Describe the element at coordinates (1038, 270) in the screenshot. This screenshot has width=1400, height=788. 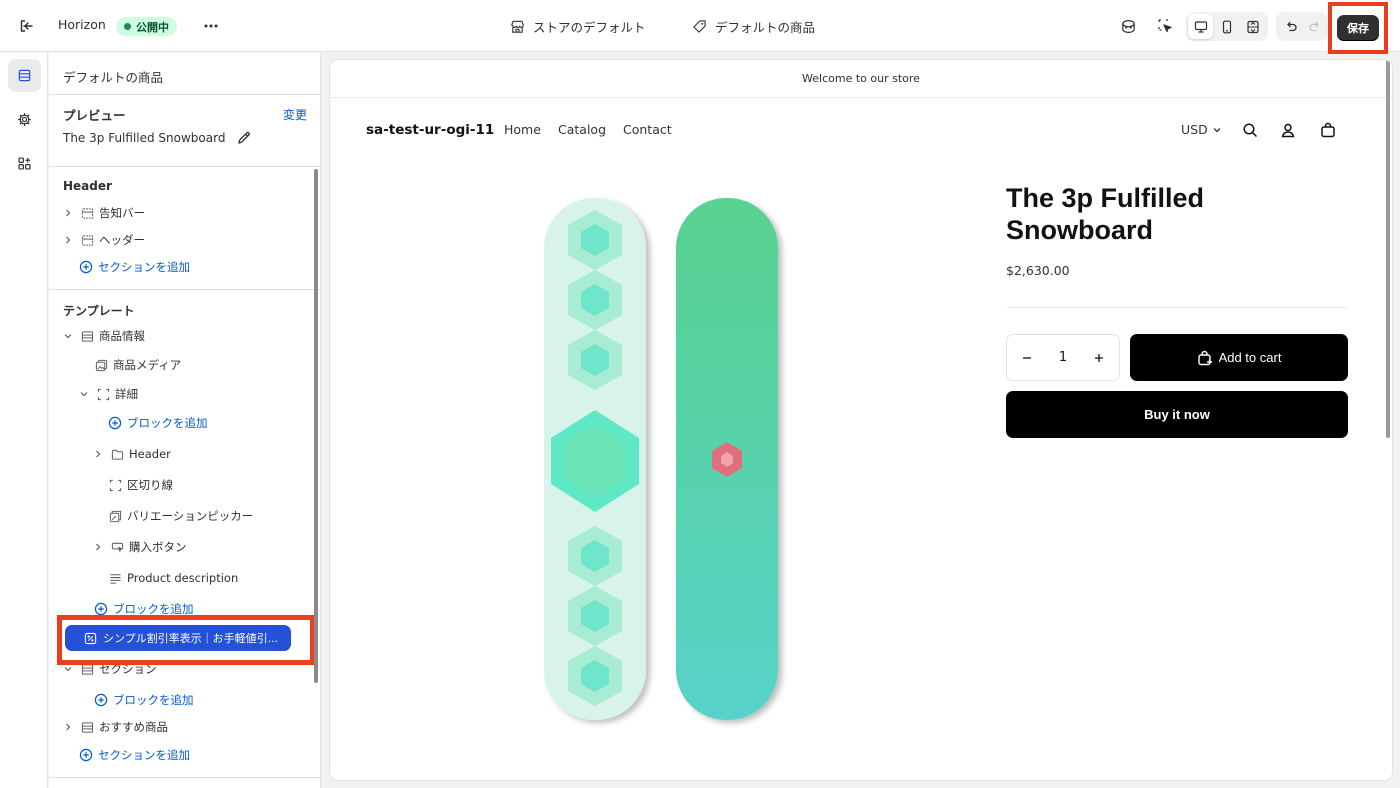
I see `product-price: $2,630.00` at that location.